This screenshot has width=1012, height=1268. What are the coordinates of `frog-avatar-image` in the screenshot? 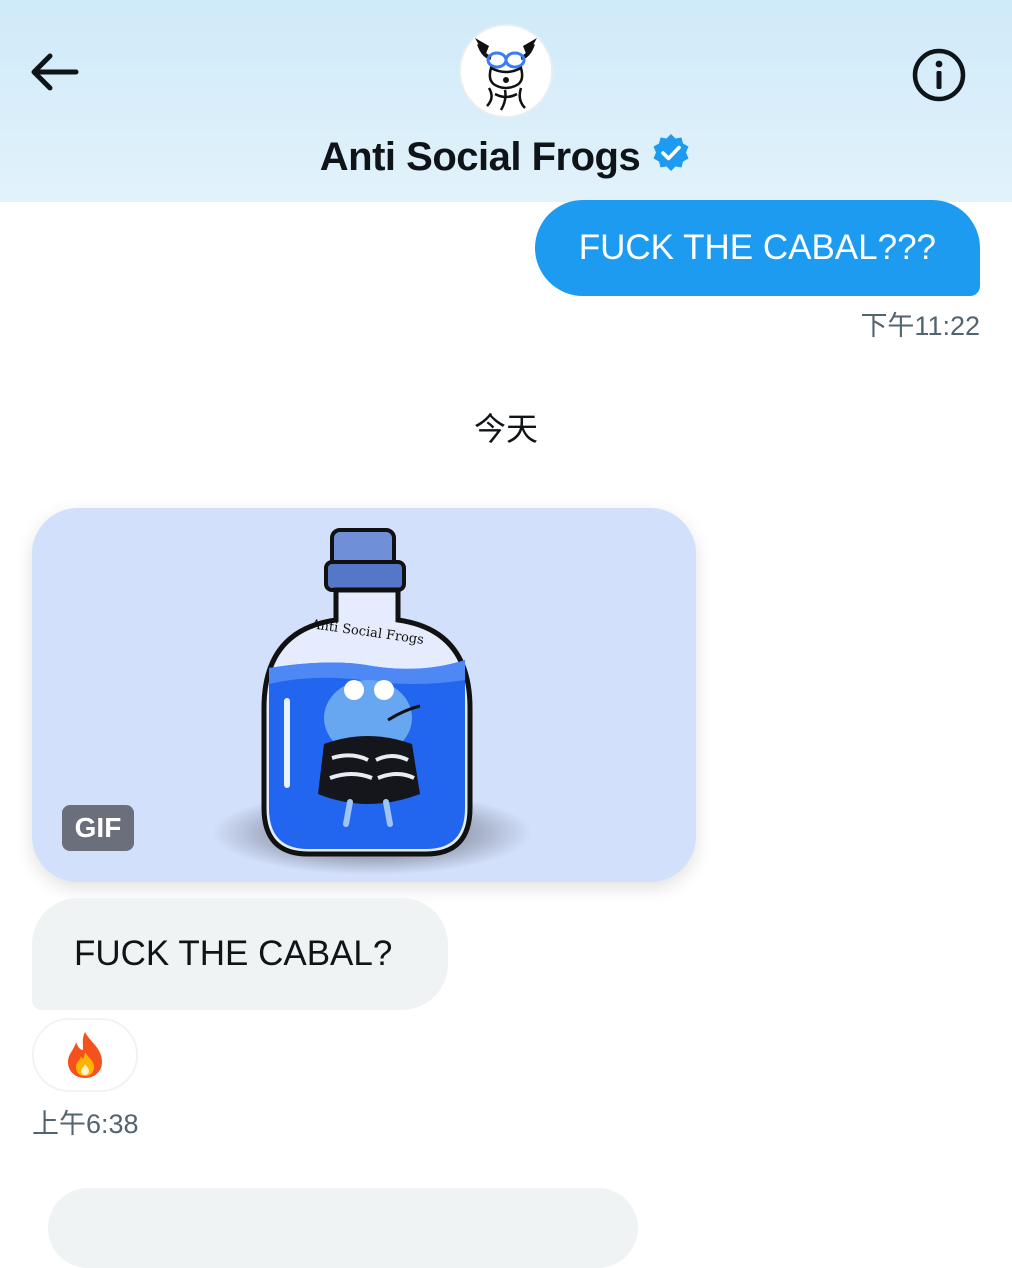 It's located at (506, 71).